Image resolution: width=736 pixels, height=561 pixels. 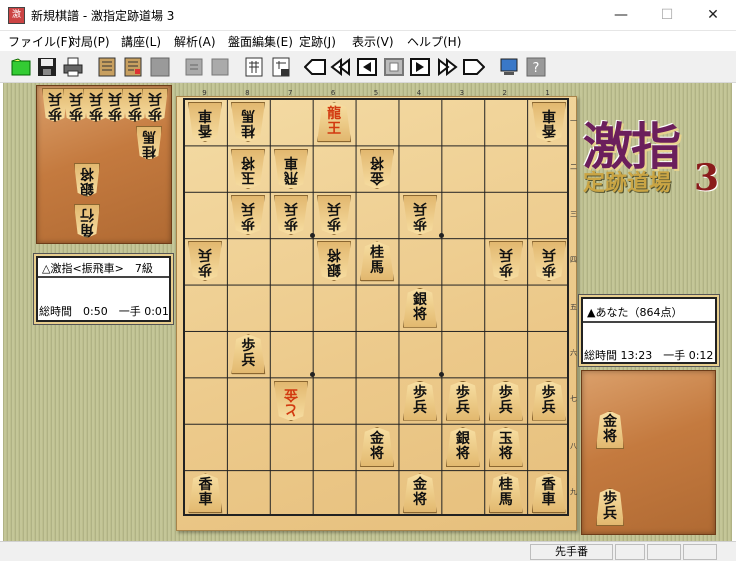 What do you see at coordinates (205, 130) in the screenshot?
I see `piece-char: 香` at bounding box center [205, 130].